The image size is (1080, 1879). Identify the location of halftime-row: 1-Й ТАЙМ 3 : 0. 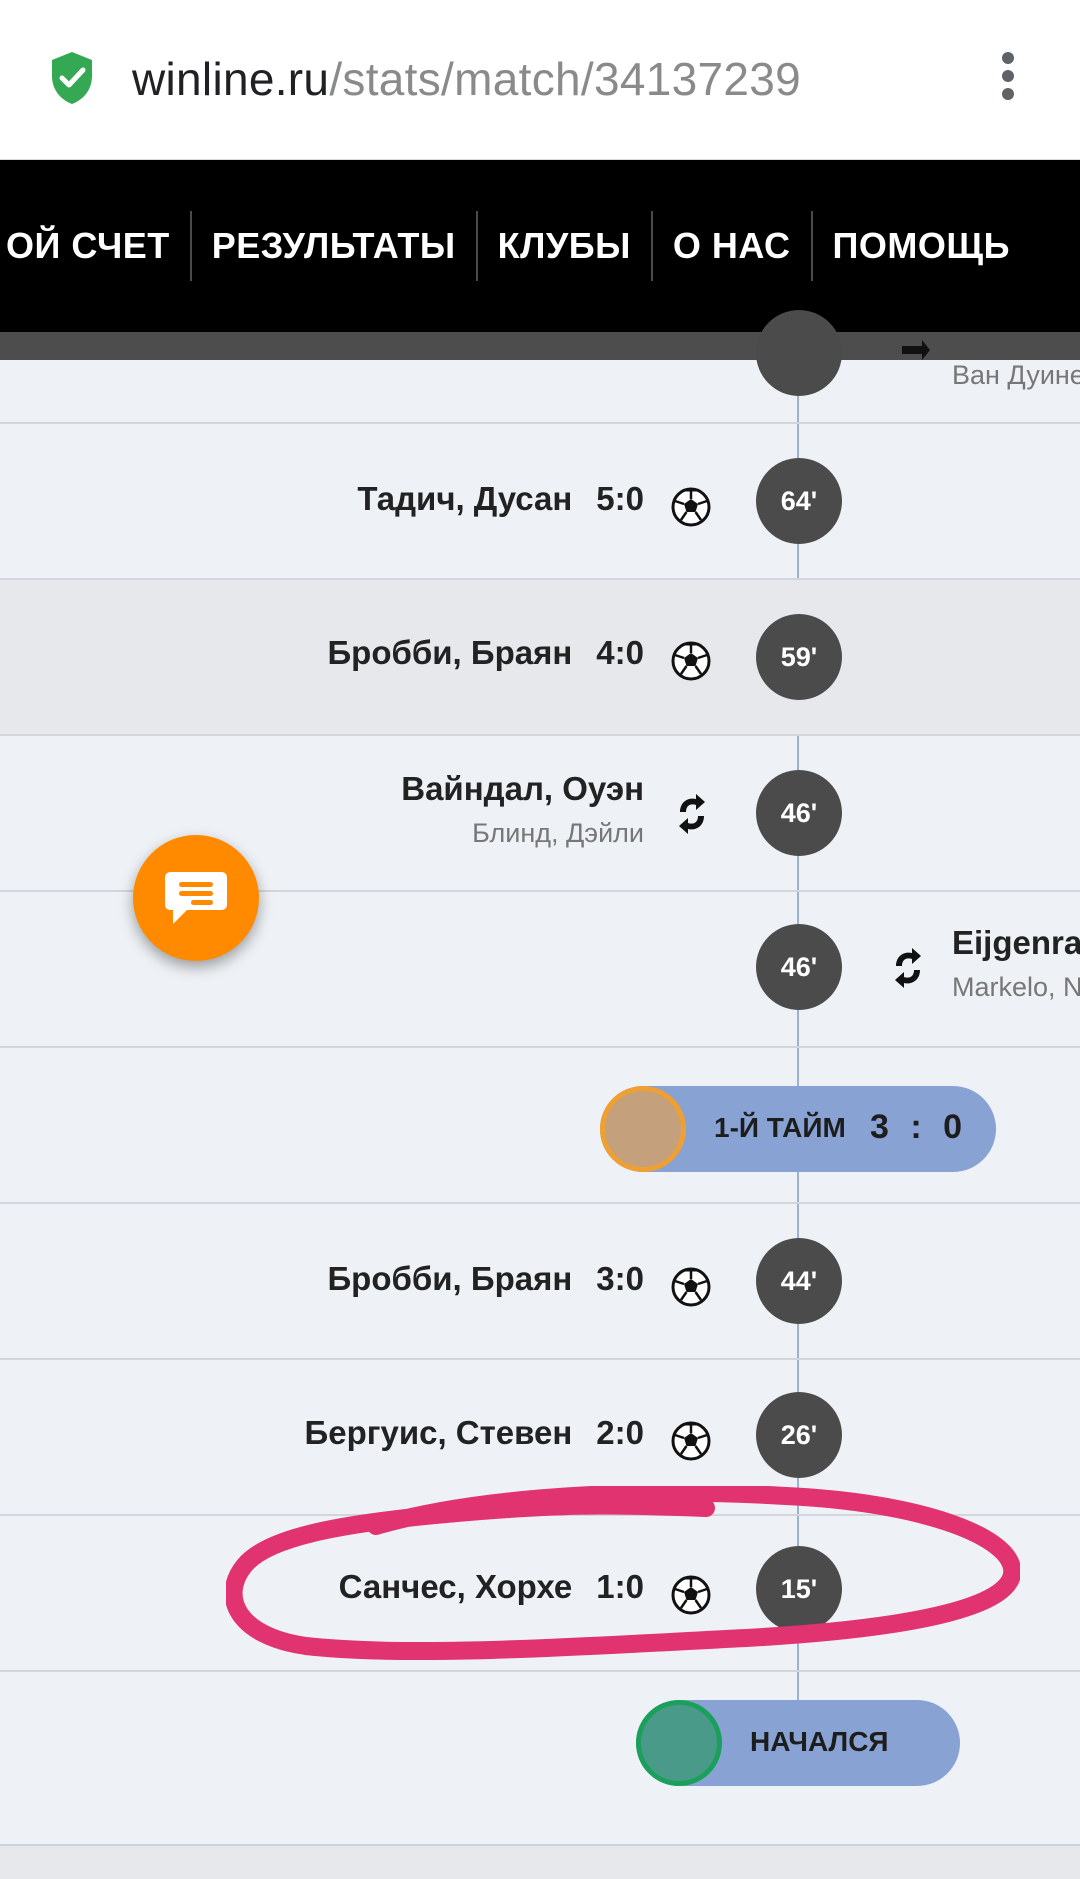
(540, 1126).